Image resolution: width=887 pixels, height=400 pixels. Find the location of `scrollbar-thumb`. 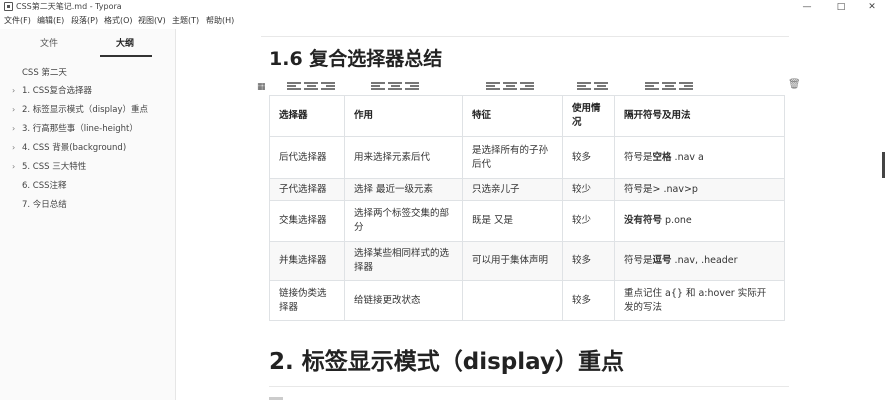

scrollbar-thumb is located at coordinates (883, 165).